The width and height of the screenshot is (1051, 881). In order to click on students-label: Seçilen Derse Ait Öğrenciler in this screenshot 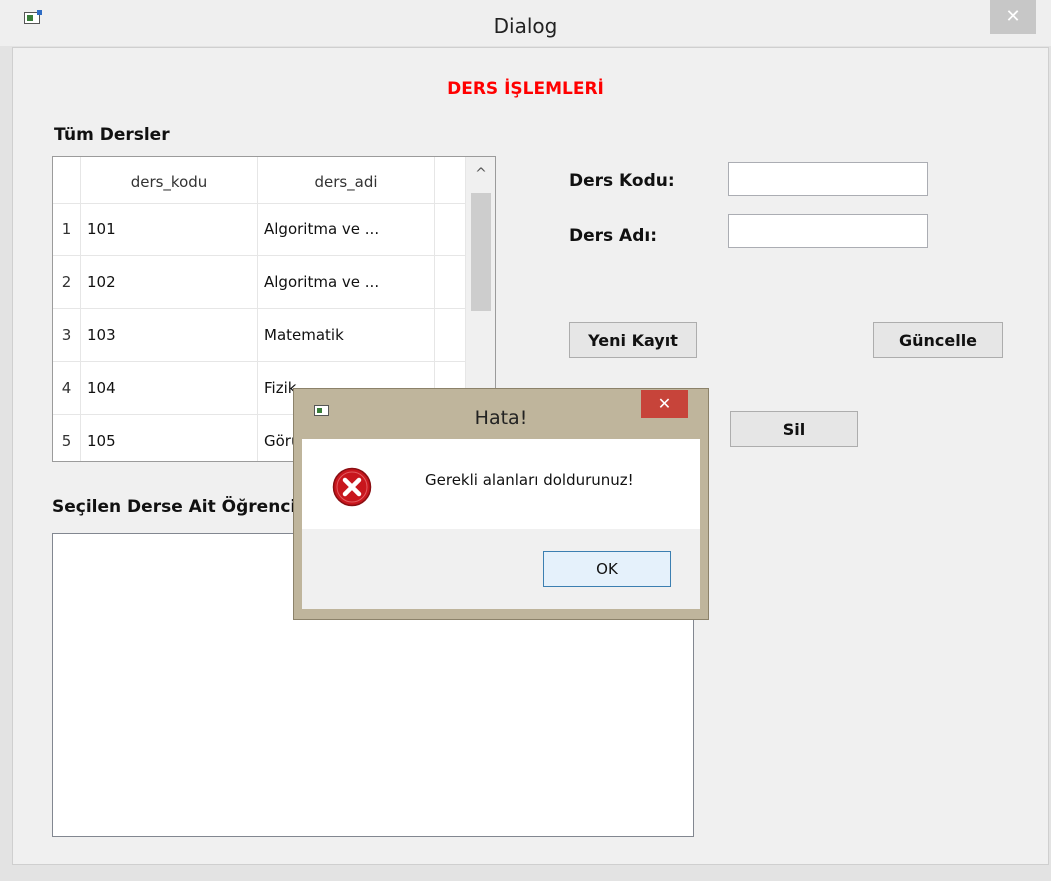, I will do `click(187, 507)`.